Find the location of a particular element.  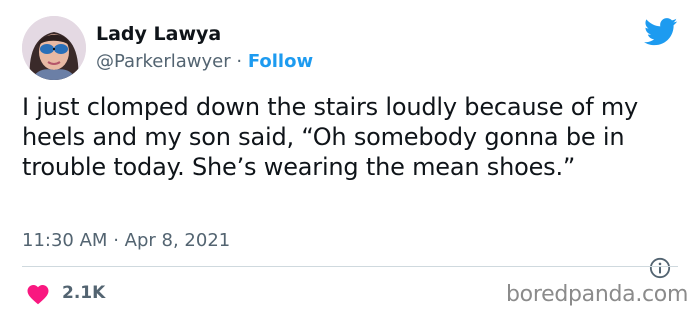

divider is located at coordinates (350, 266).